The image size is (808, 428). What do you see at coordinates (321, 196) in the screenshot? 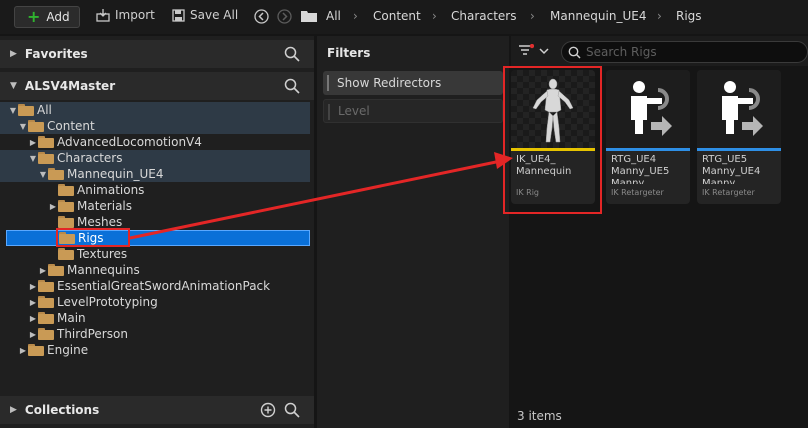
I see `annotation-arrow` at bounding box center [321, 196].